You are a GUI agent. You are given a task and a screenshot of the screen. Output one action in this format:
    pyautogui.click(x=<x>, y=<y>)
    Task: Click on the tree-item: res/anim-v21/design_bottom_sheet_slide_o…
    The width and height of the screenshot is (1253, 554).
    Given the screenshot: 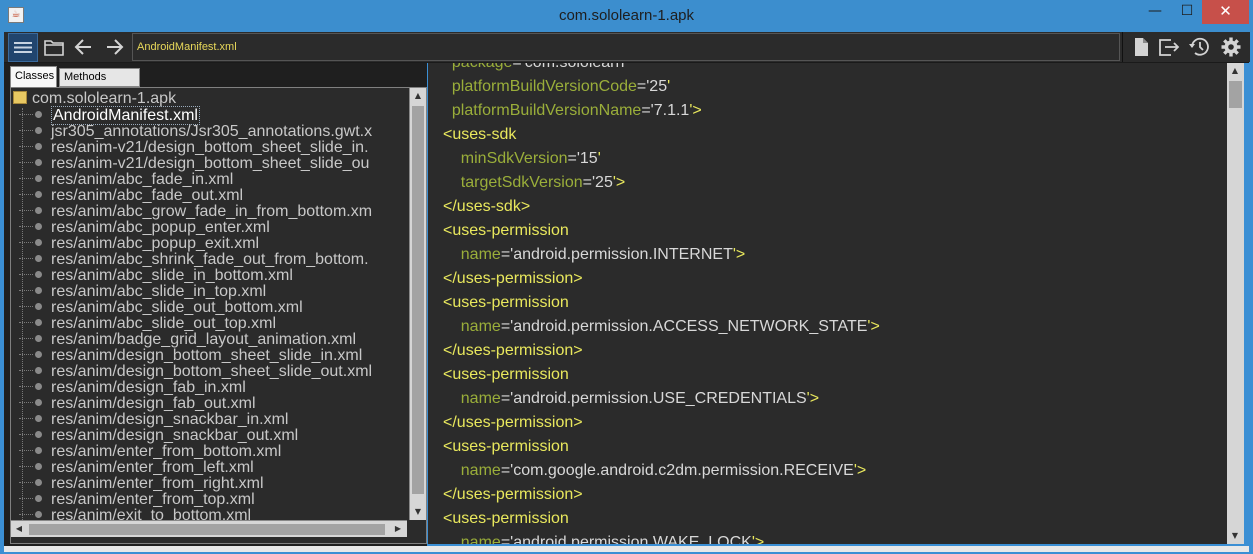 What is the action you would take?
    pyautogui.click(x=194, y=164)
    